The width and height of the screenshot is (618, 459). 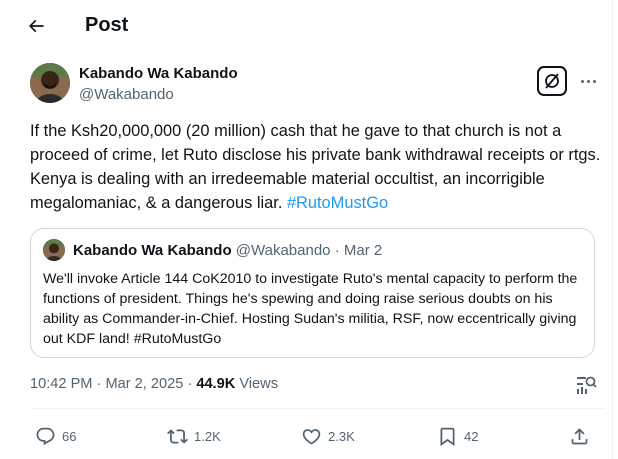 What do you see at coordinates (54, 250) in the screenshot?
I see `quote-avatar` at bounding box center [54, 250].